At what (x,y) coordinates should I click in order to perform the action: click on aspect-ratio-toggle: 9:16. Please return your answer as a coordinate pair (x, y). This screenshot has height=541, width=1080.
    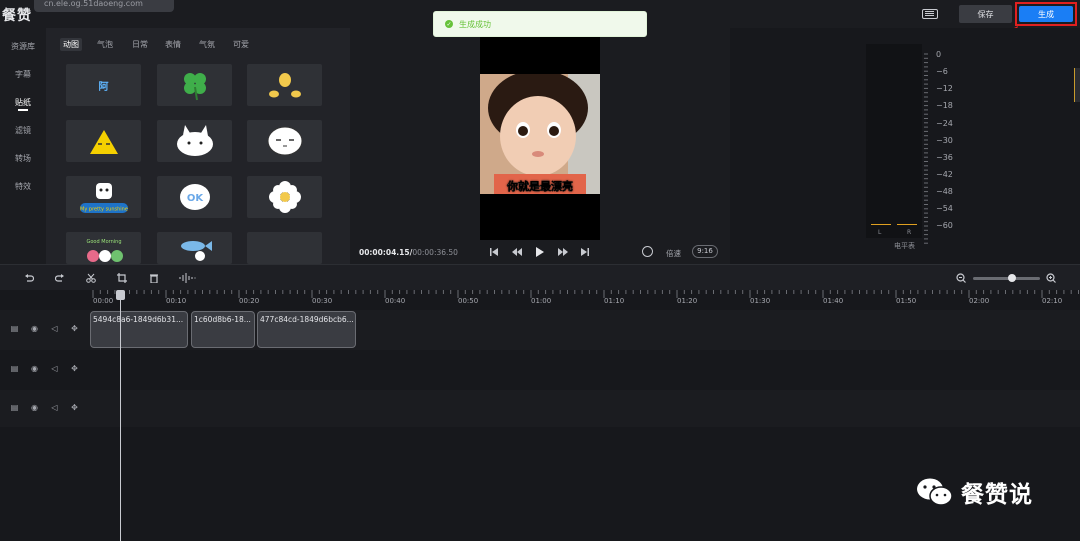
    Looking at the image, I should click on (705, 251).